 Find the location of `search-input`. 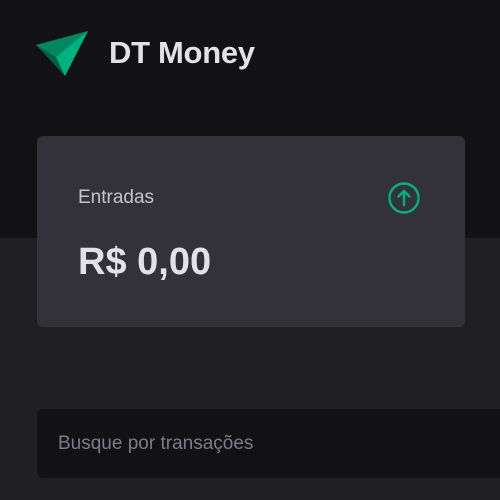

search-input is located at coordinates (268, 443).